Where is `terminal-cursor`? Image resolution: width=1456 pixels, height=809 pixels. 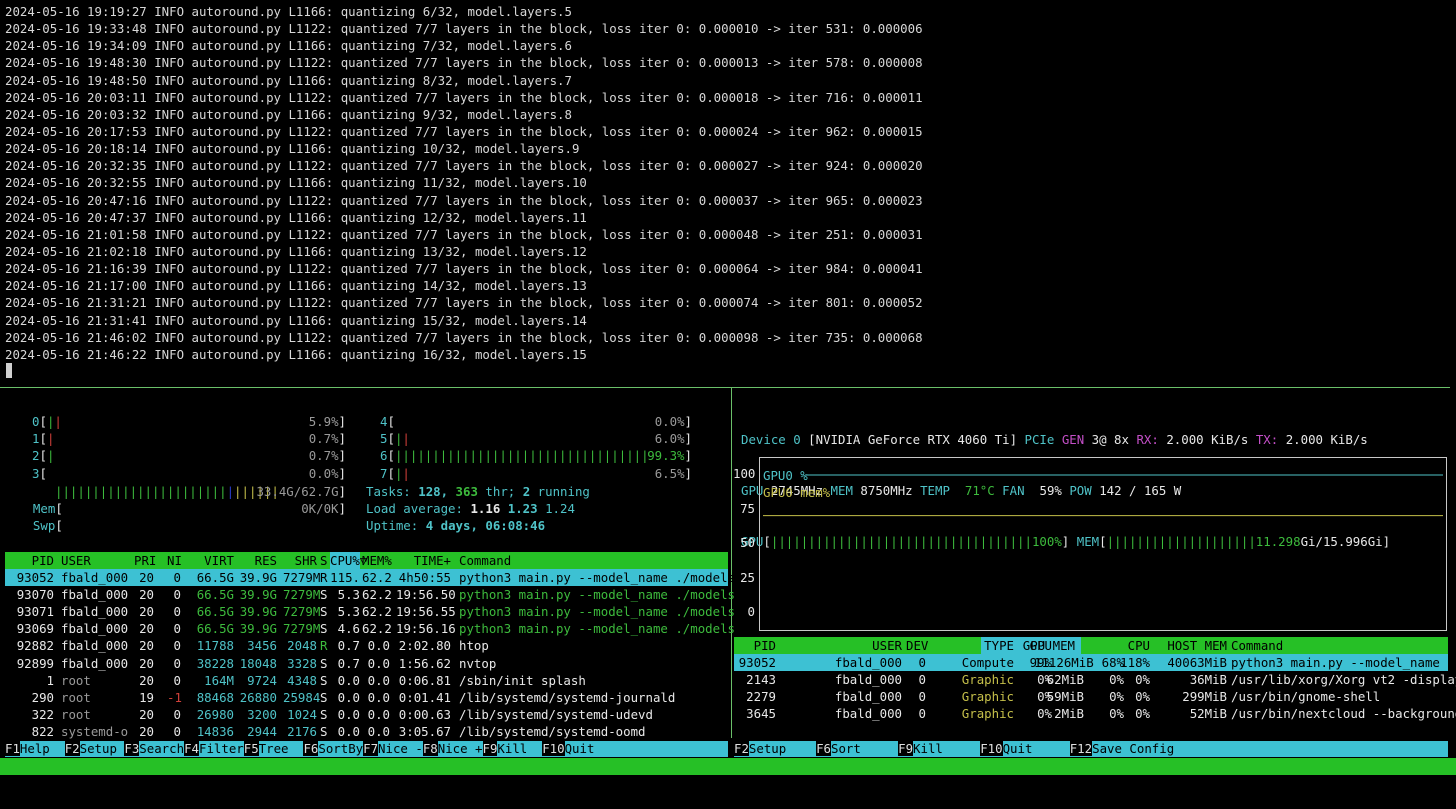
terminal-cursor is located at coordinates (9, 370).